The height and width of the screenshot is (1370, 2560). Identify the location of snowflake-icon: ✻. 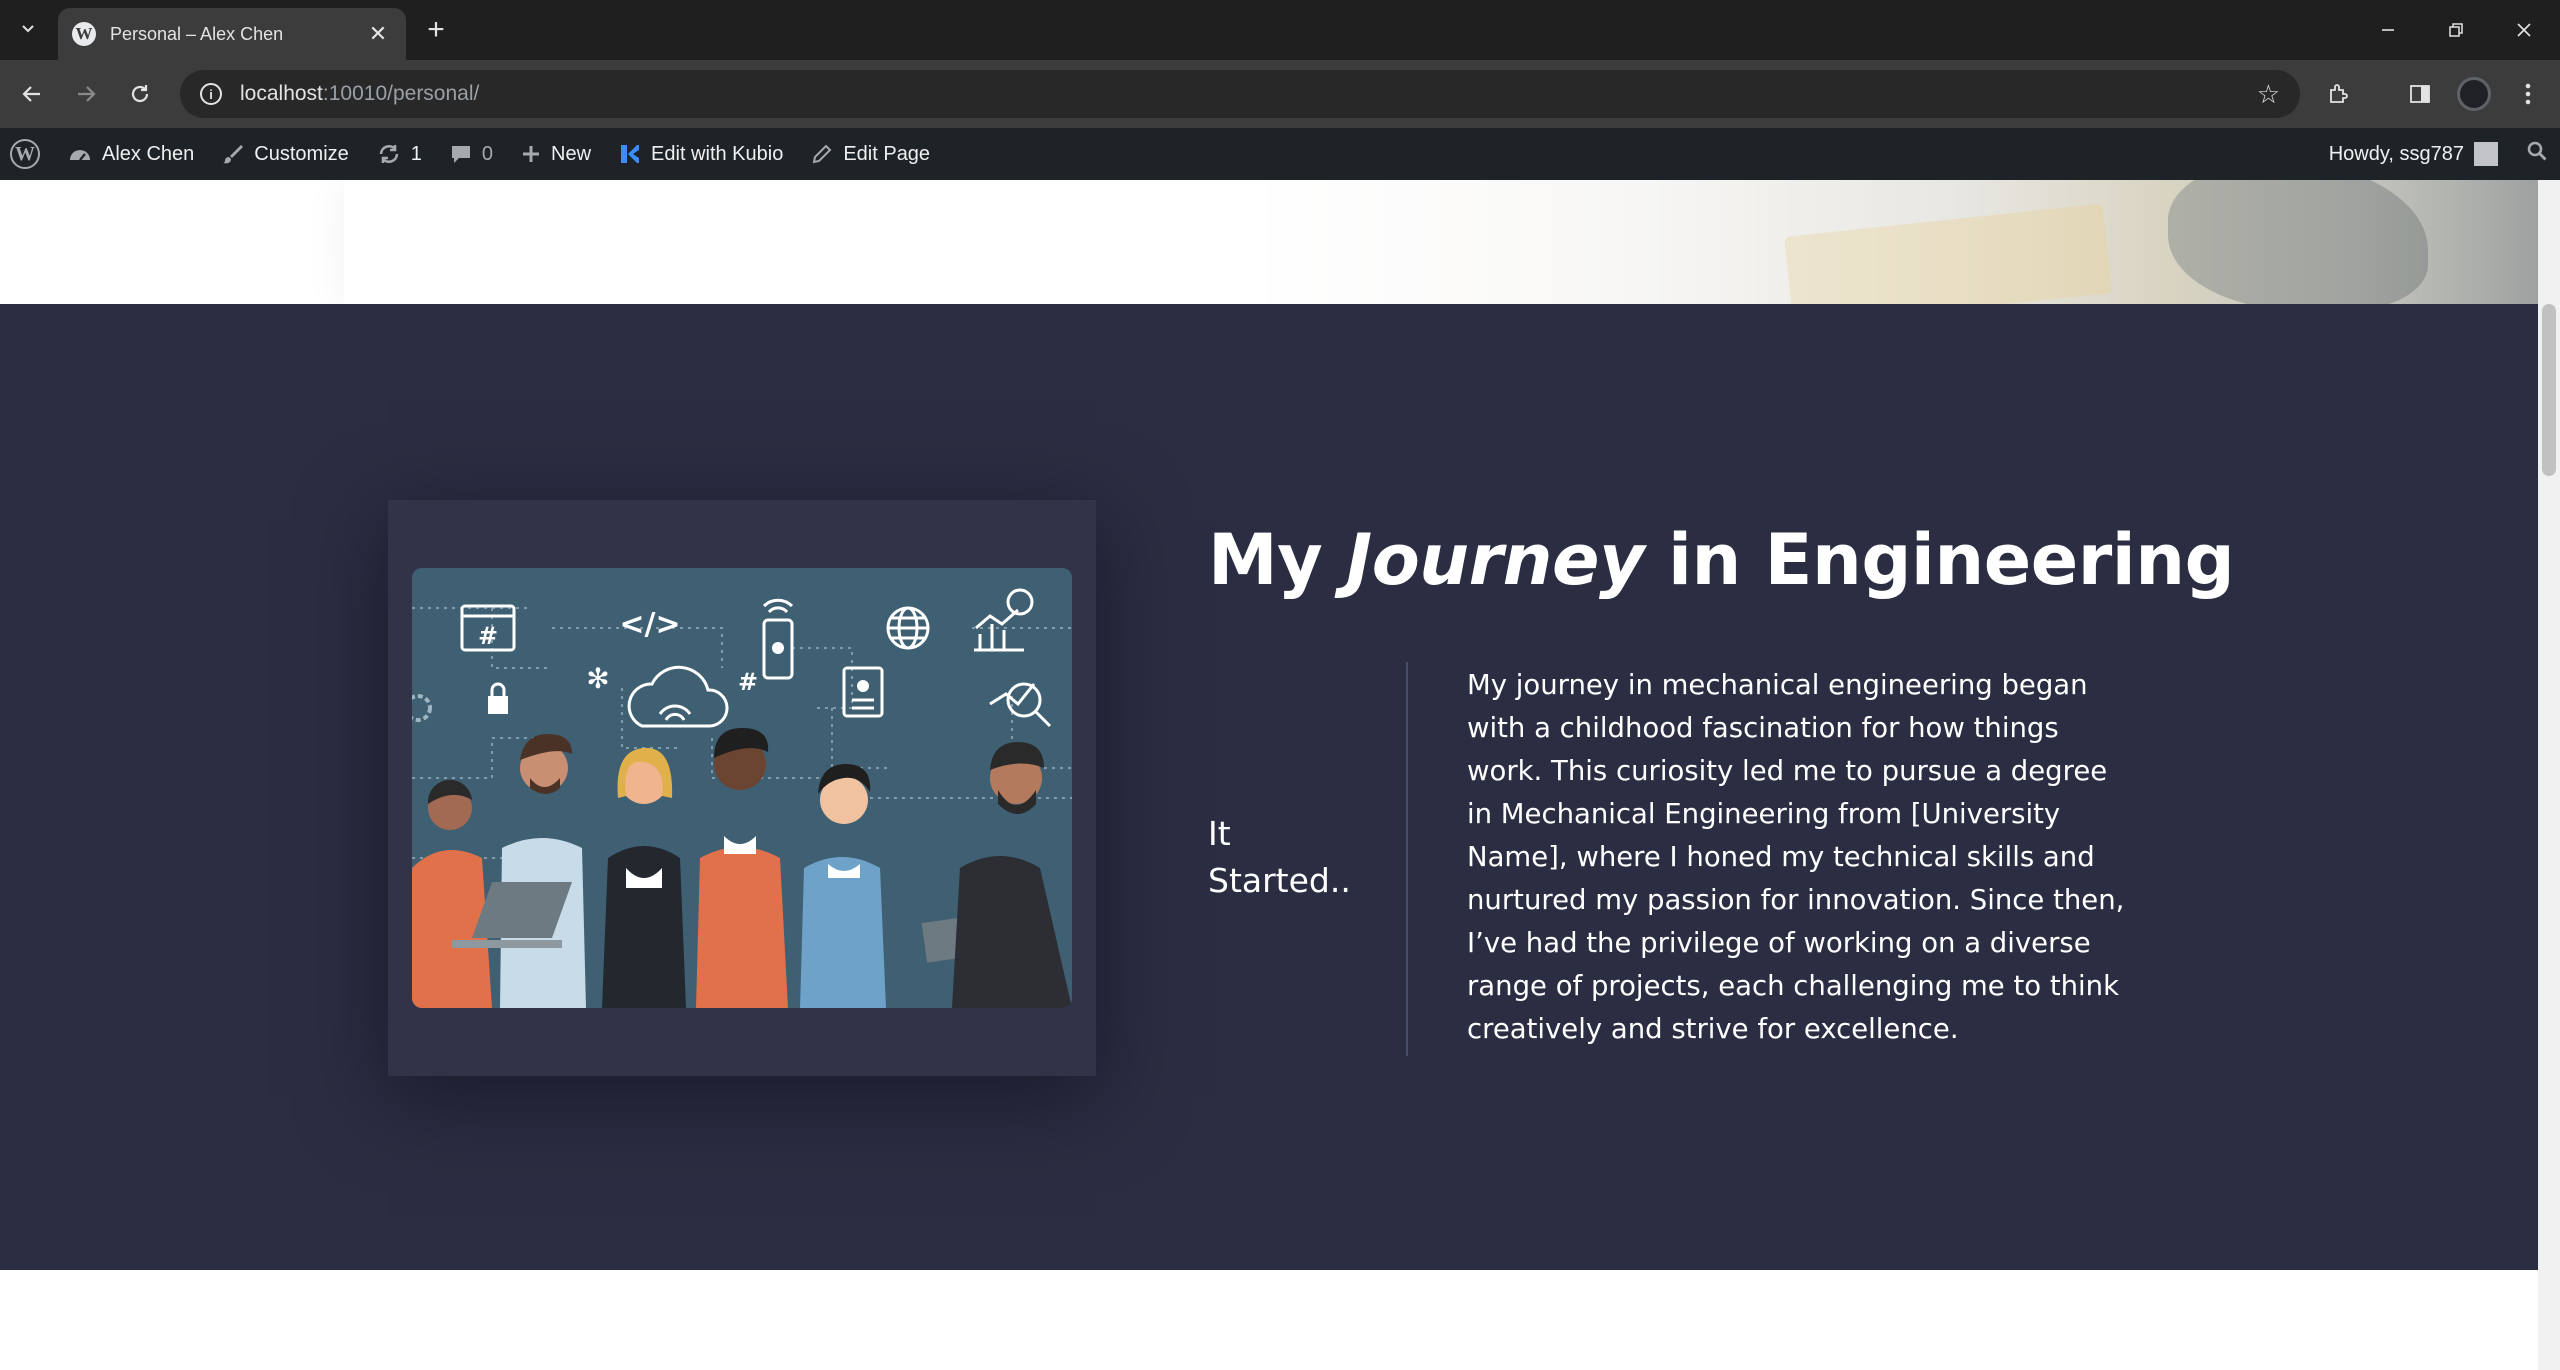
(597, 678).